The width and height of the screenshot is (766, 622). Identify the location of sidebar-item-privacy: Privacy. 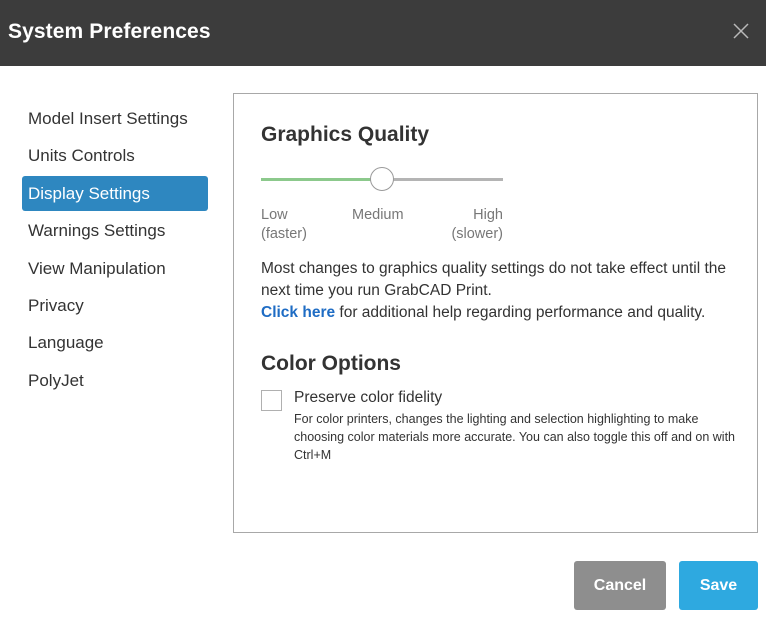
(115, 305).